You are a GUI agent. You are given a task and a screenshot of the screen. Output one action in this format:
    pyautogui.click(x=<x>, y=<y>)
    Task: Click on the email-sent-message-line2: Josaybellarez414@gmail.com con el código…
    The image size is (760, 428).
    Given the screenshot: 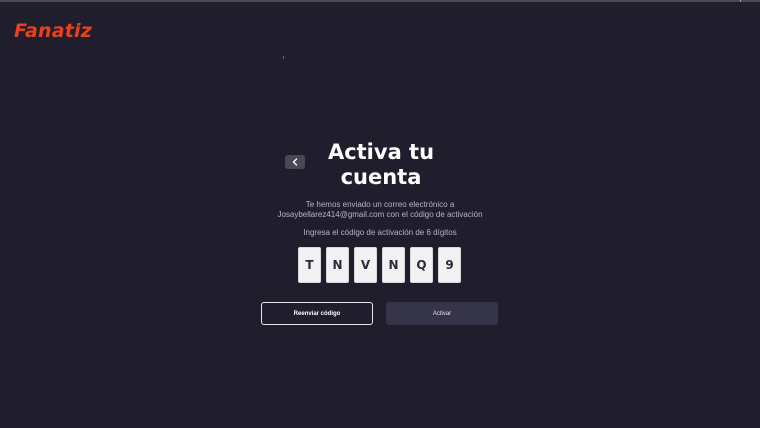 What is the action you would take?
    pyautogui.click(x=380, y=214)
    